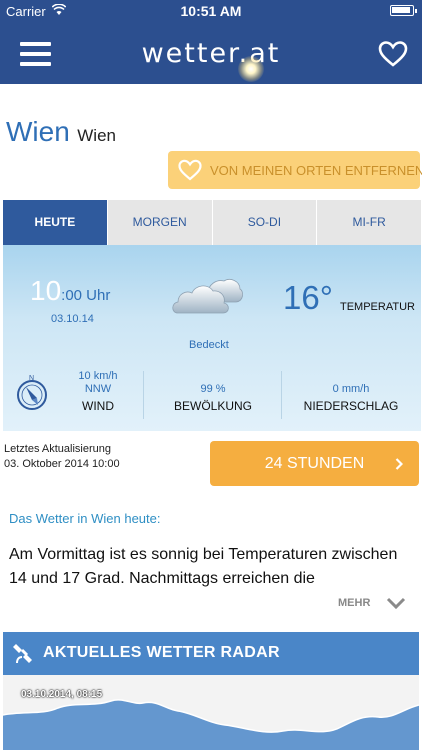 The height and width of the screenshot is (750, 422). What do you see at coordinates (72, 319) in the screenshot?
I see `forecast-date: 03.10.14` at bounding box center [72, 319].